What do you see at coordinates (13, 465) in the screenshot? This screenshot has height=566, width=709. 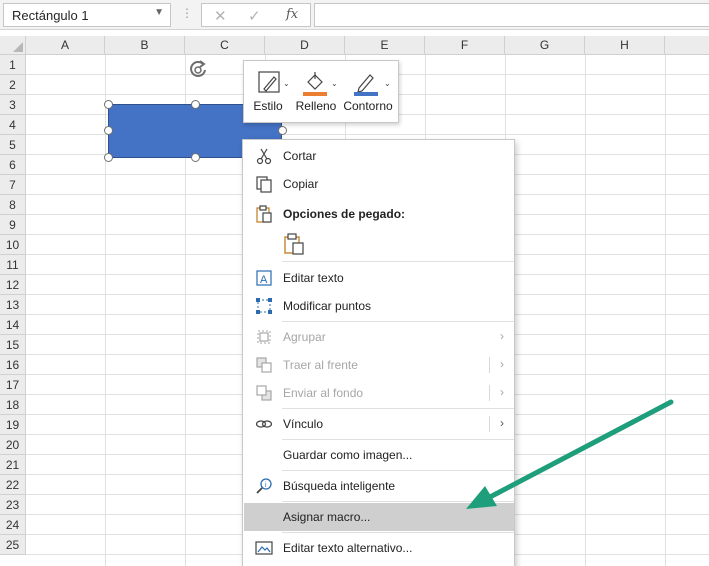 I see `row-header-21: 21` at bounding box center [13, 465].